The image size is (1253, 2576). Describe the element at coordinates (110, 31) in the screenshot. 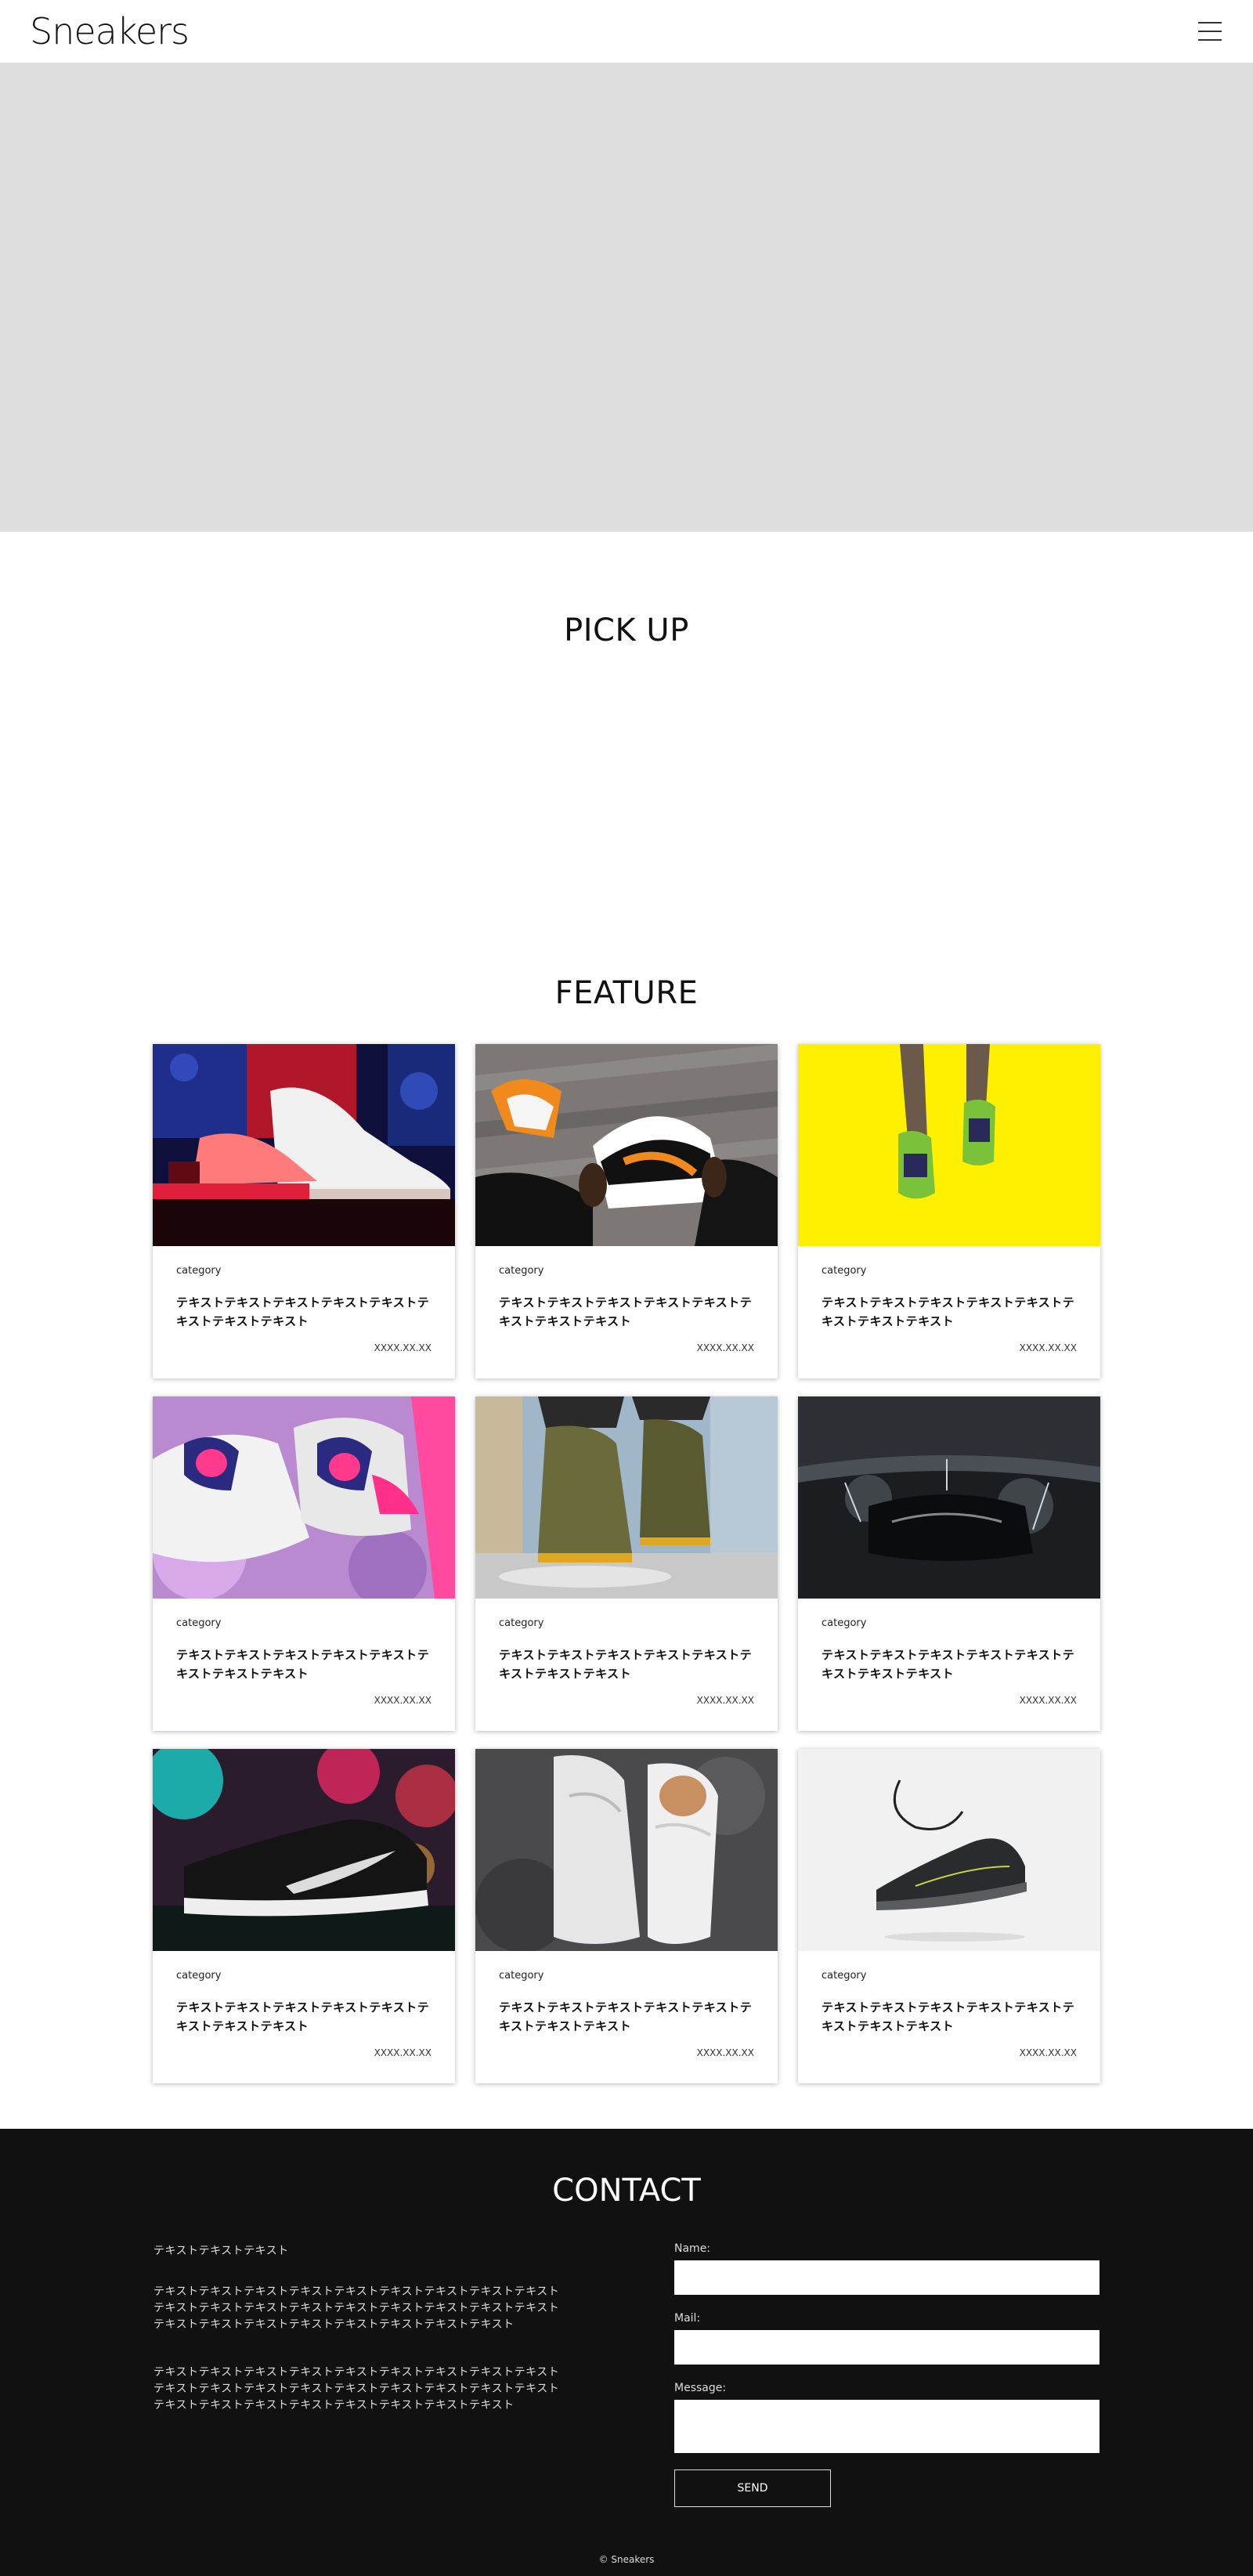

I see `site-logo: Sneakers` at that location.